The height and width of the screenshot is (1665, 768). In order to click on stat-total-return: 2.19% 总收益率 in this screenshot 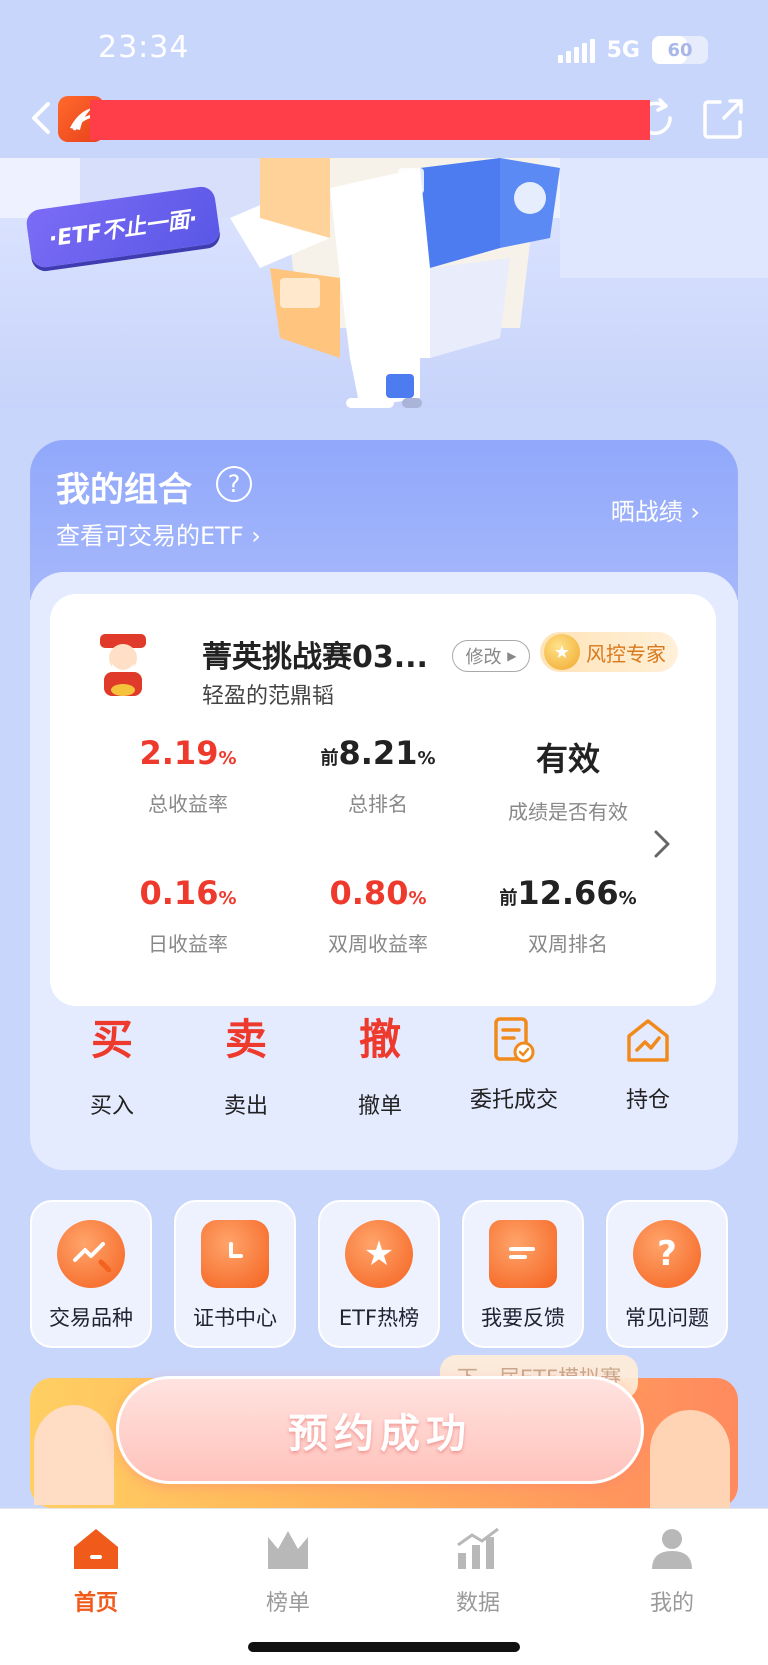, I will do `click(188, 775)`.